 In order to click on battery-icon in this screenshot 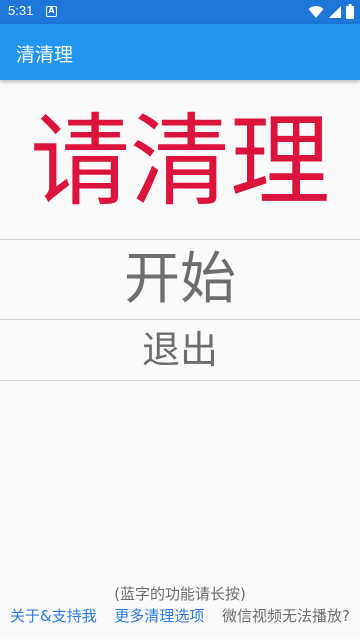, I will do `click(350, 11)`.